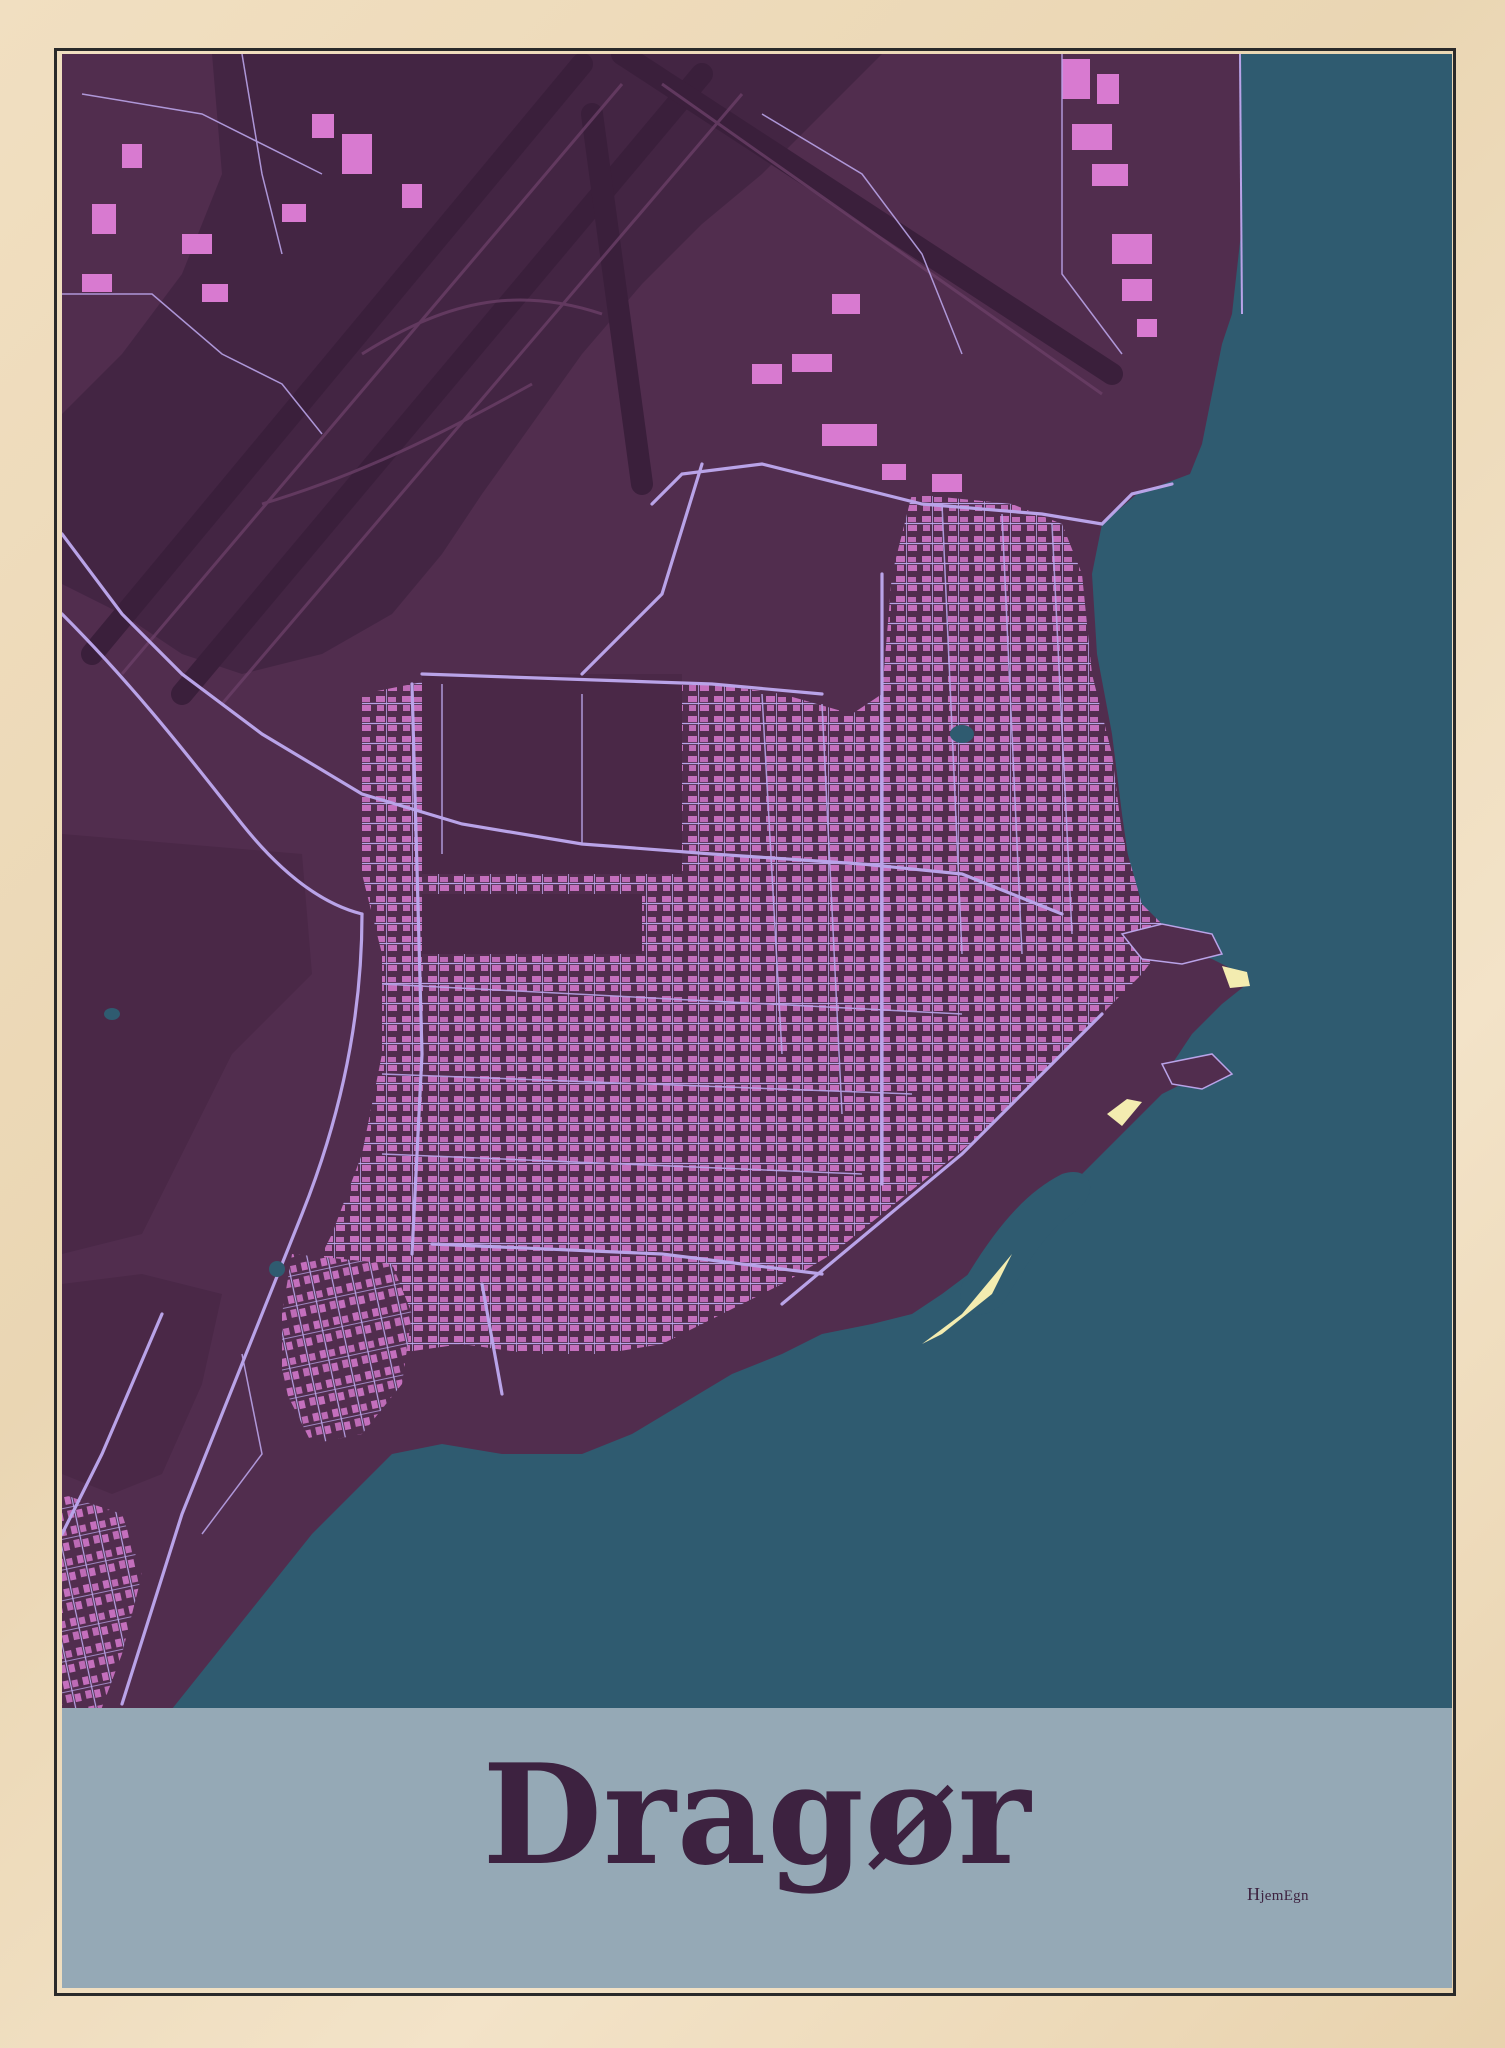  I want to click on brand-initial: H, so click(1254, 1894).